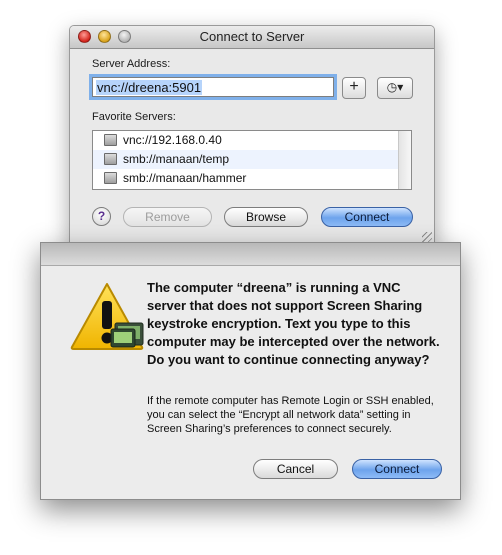 This screenshot has height=555, width=502. Describe the element at coordinates (127, 335) in the screenshot. I see `screen-sharing-icon` at that location.